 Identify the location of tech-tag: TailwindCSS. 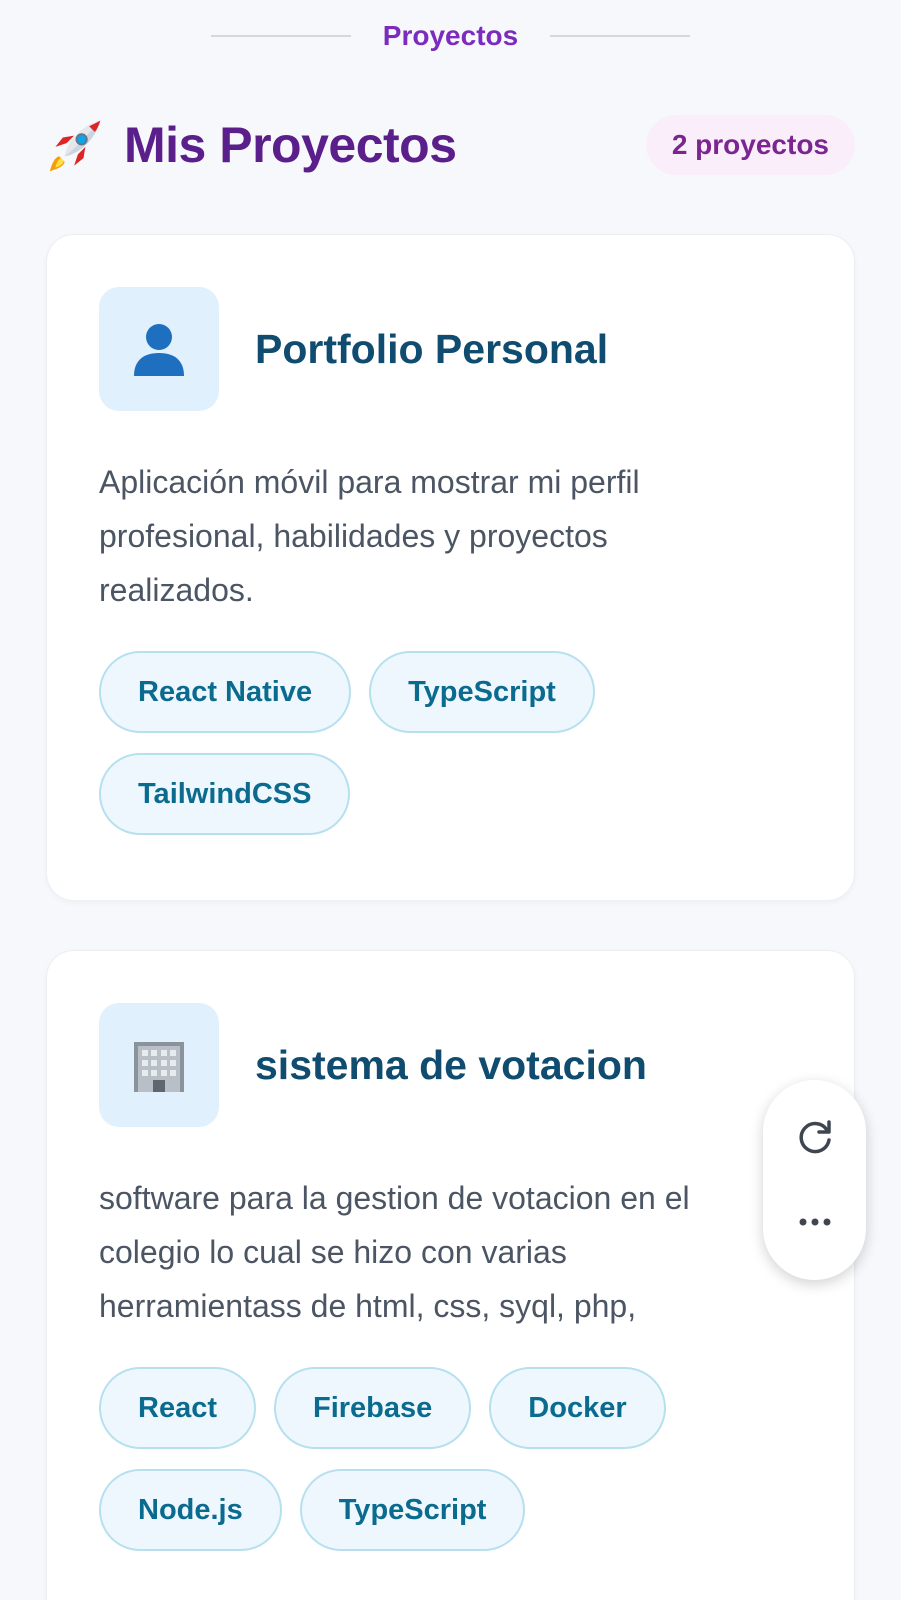
(225, 794).